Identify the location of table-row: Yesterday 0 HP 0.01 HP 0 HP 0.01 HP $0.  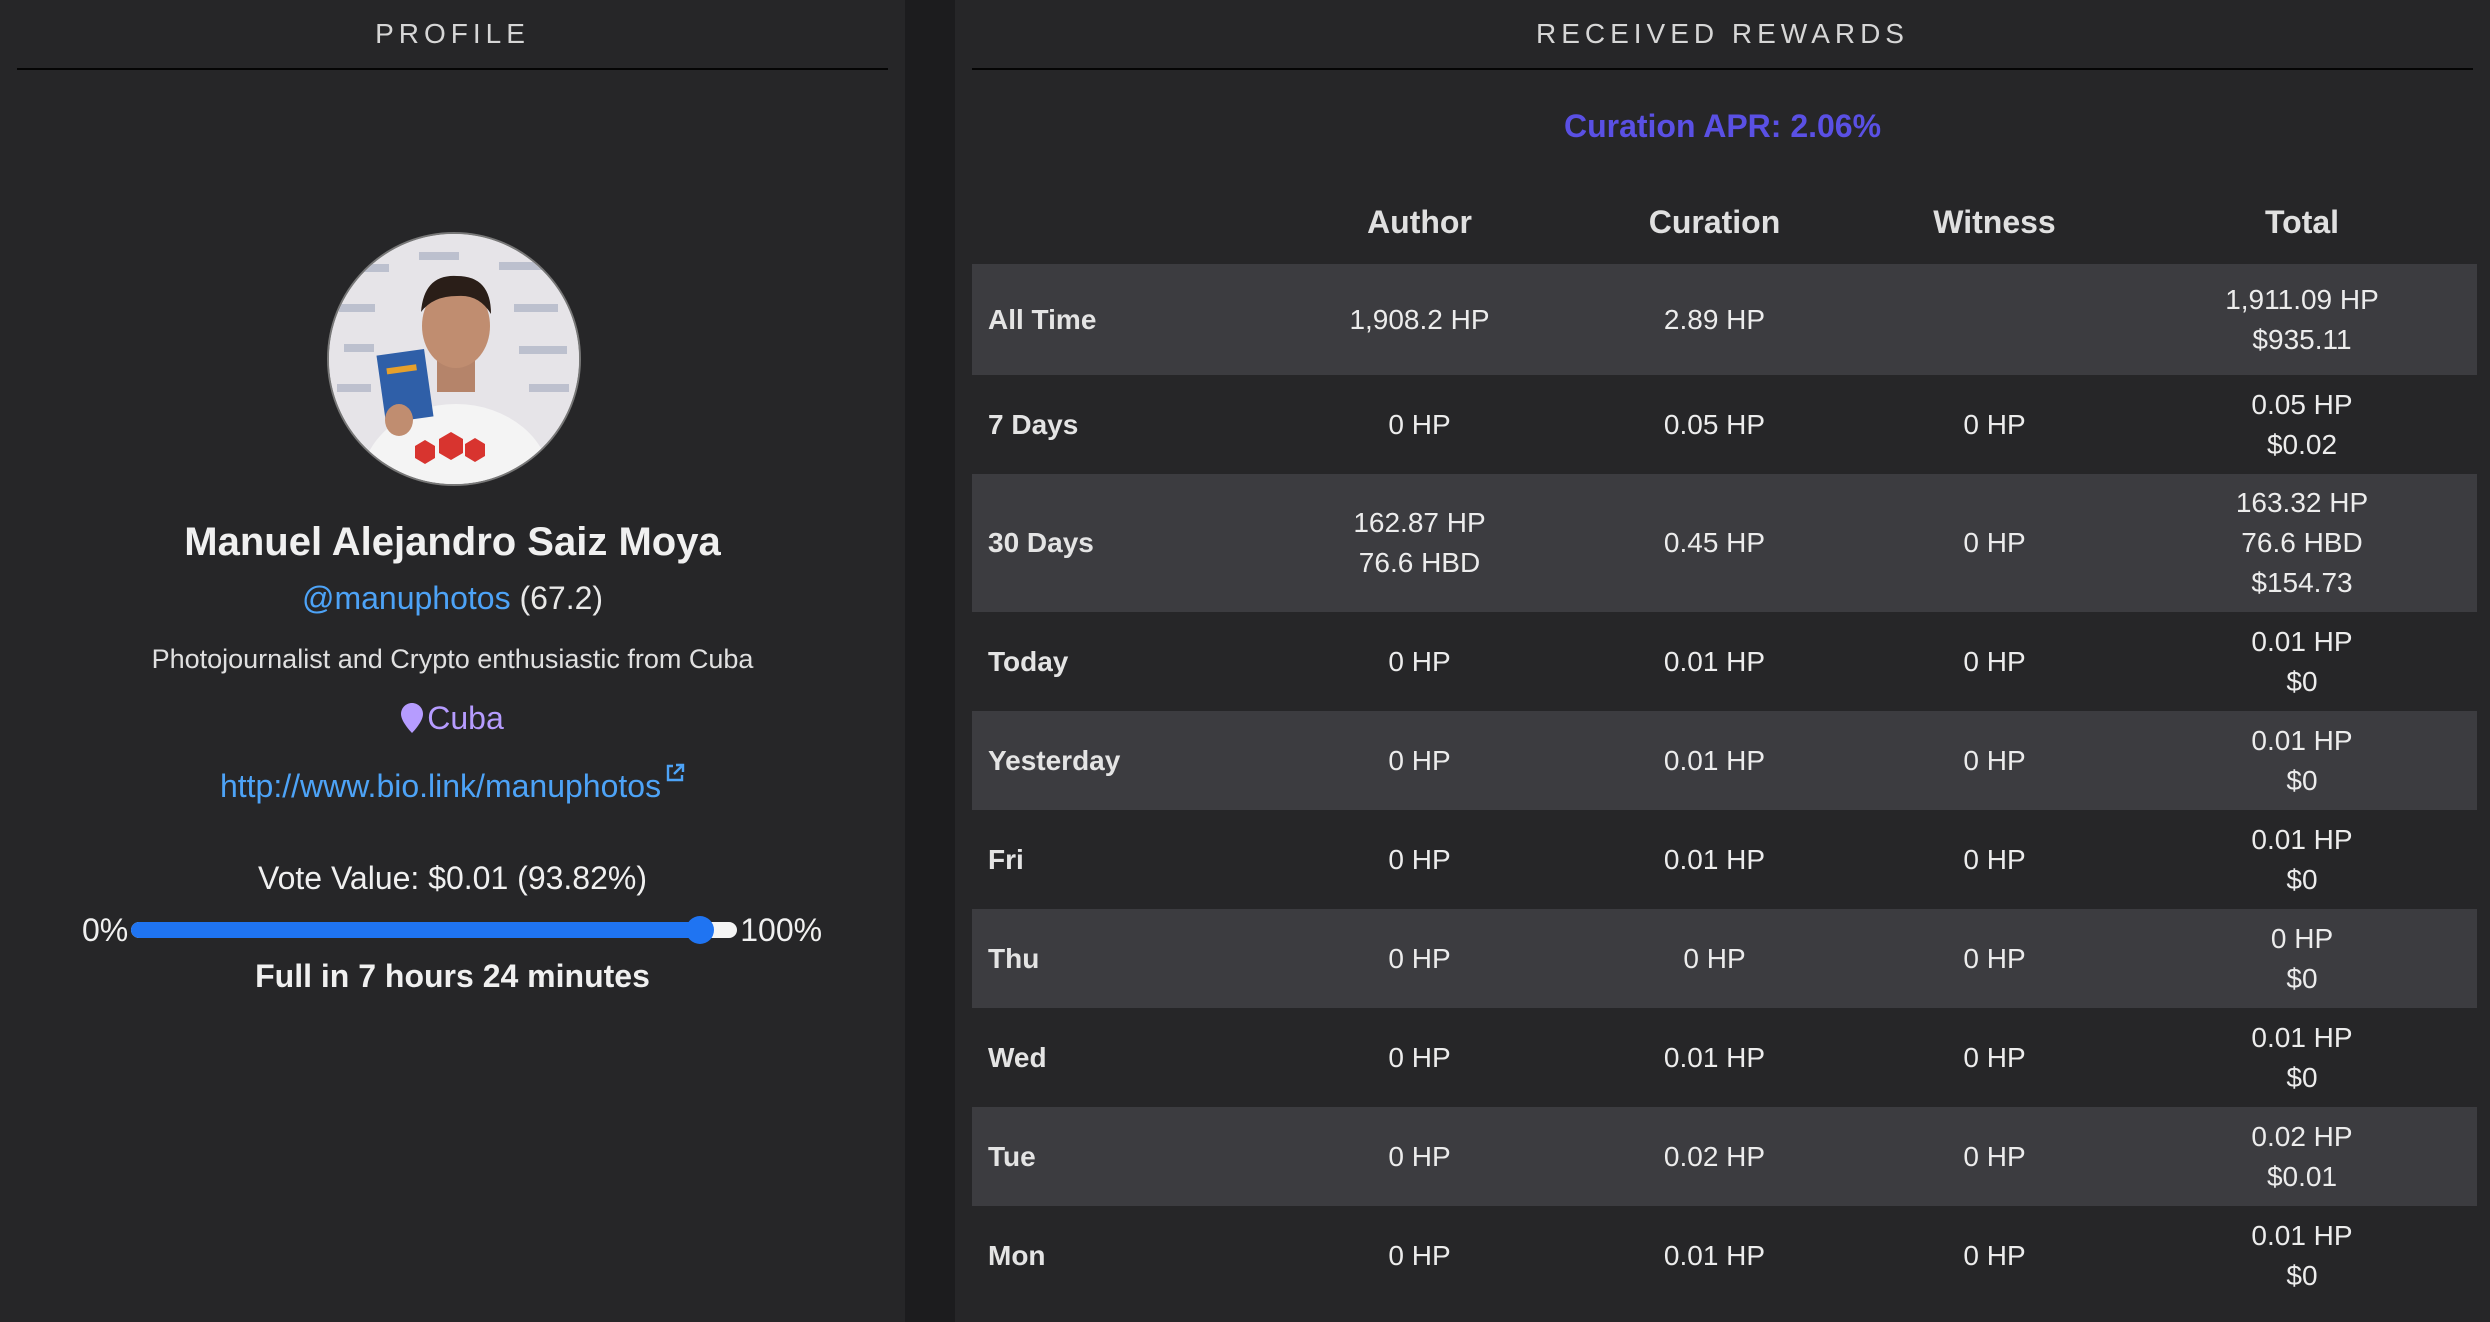
(1724, 760).